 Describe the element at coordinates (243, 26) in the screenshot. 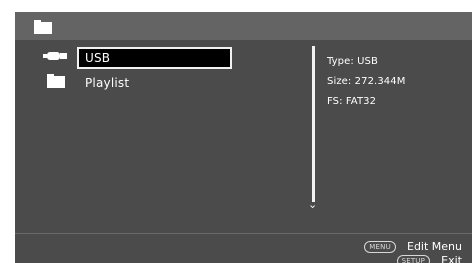

I see `header-bar` at that location.